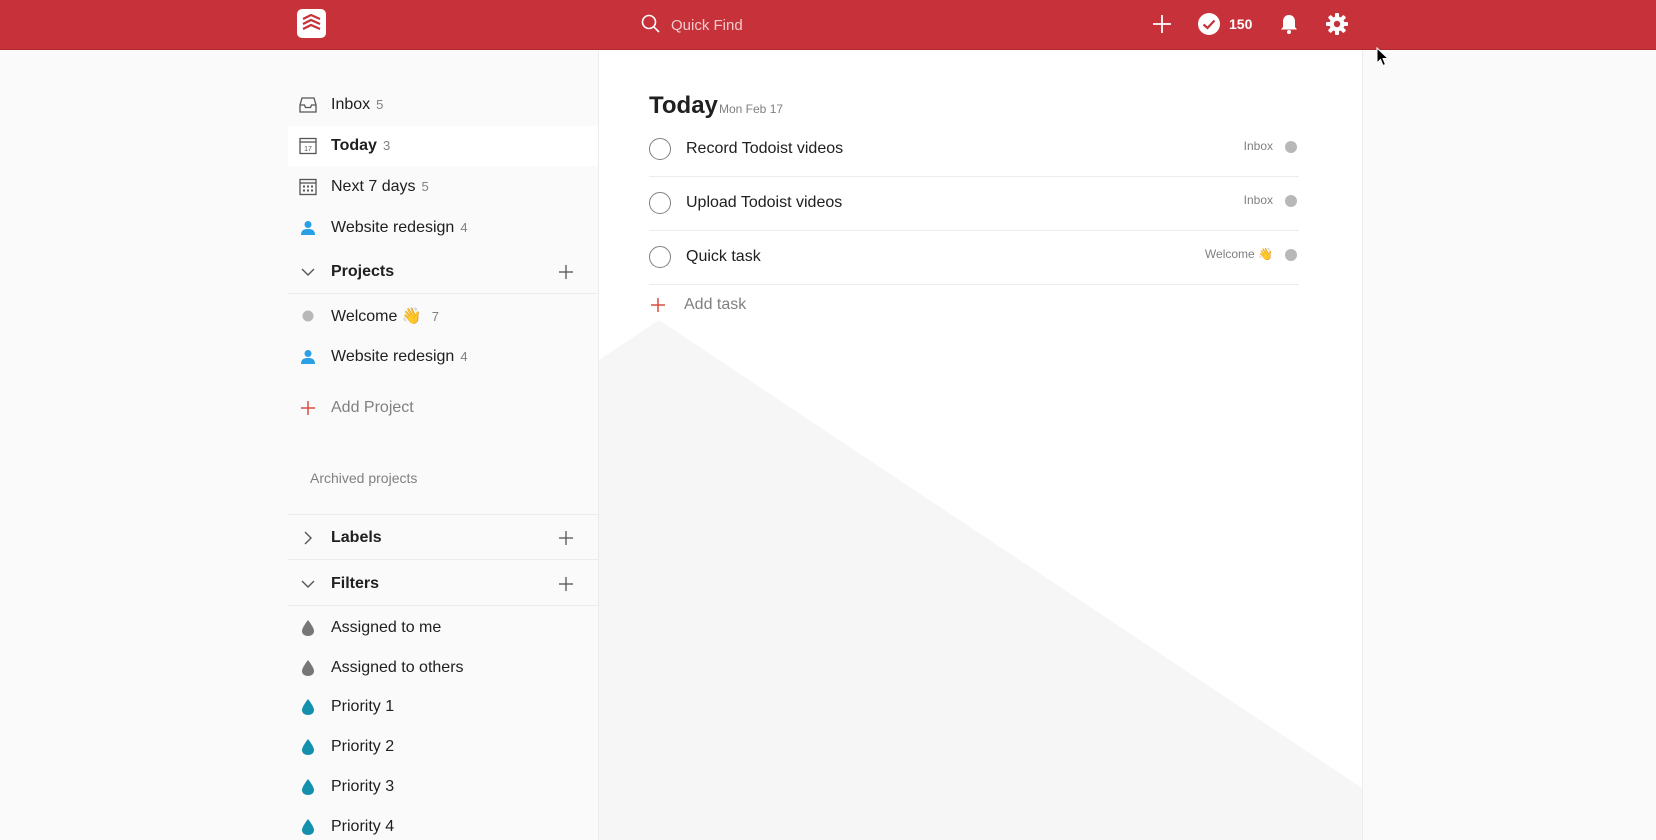 The height and width of the screenshot is (840, 1656). What do you see at coordinates (308, 538) in the screenshot?
I see `chevron-right-icon` at bounding box center [308, 538].